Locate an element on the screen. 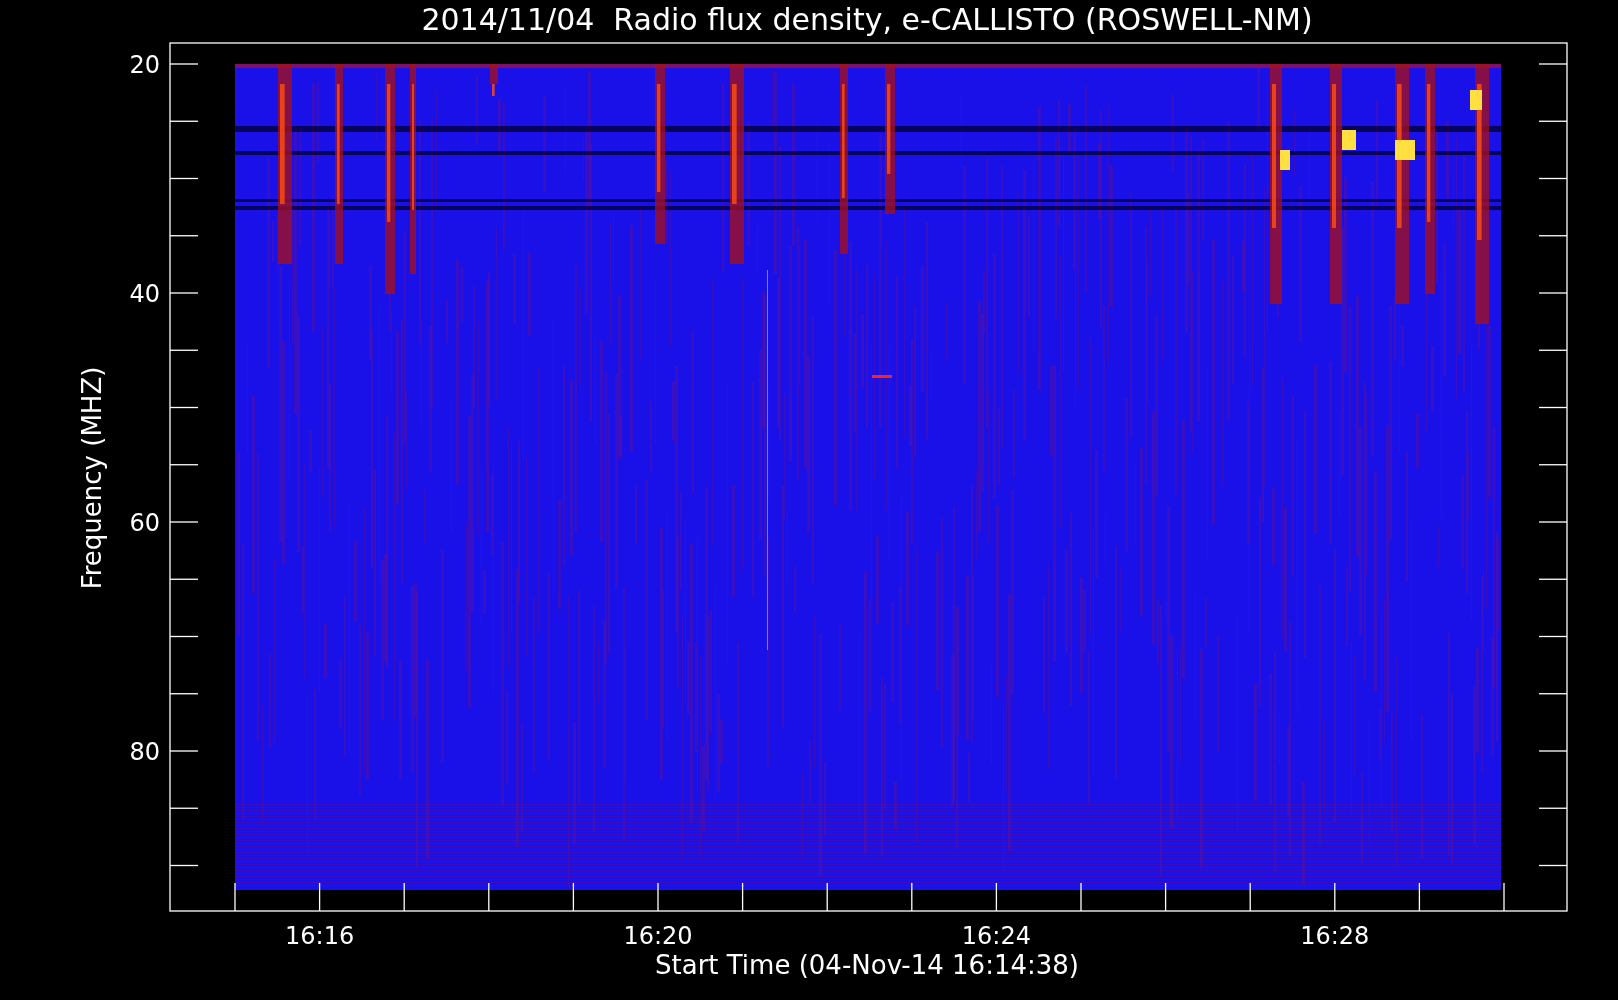 Image resolution: width=1618 pixels, height=1000 pixels. chart-title: 2014/11/04 Radio flux density, e-CALLISTO (ROSWELL-NM) is located at coordinates (867, 19).